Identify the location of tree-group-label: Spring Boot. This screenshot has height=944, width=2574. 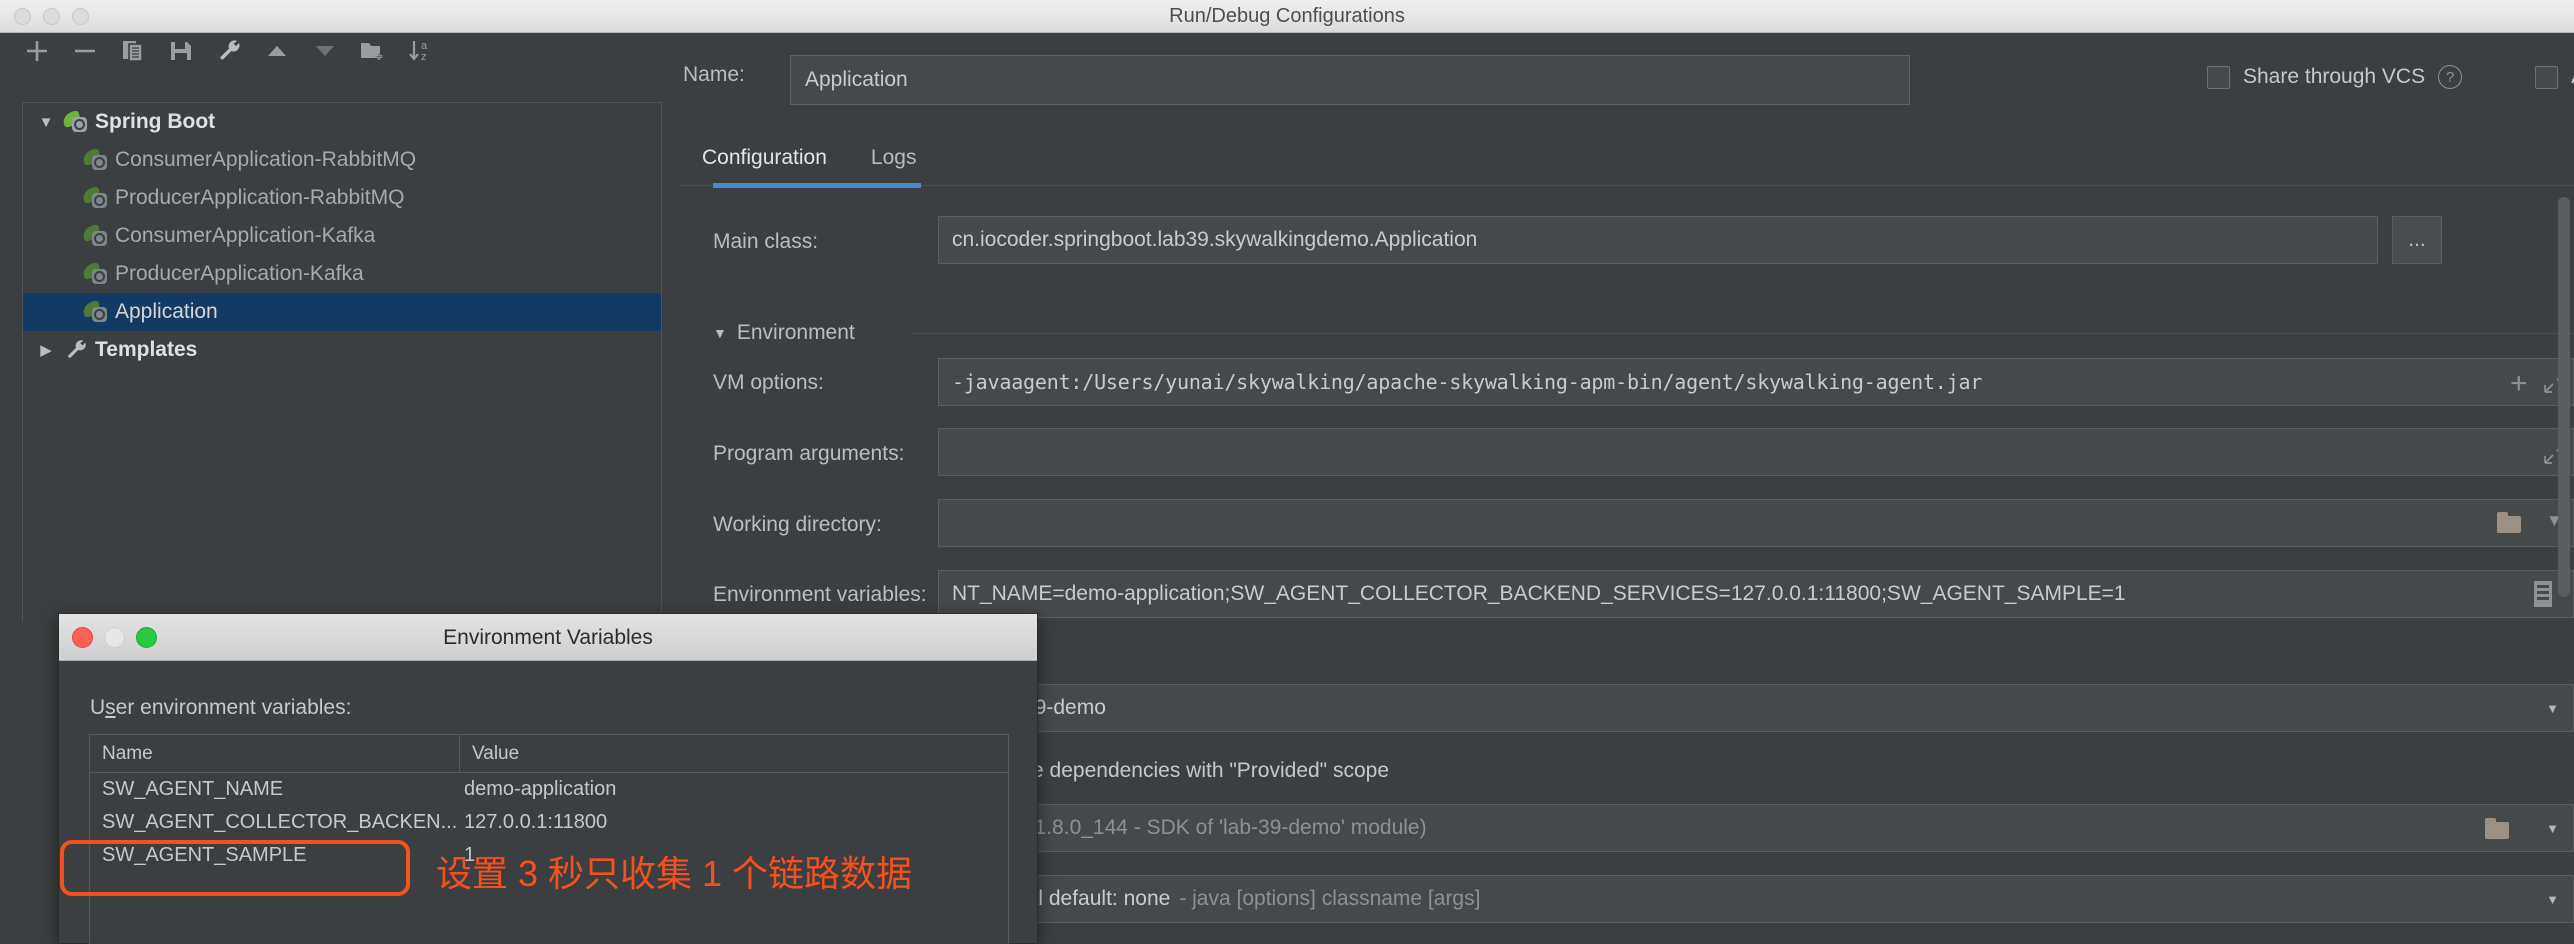
(155, 121).